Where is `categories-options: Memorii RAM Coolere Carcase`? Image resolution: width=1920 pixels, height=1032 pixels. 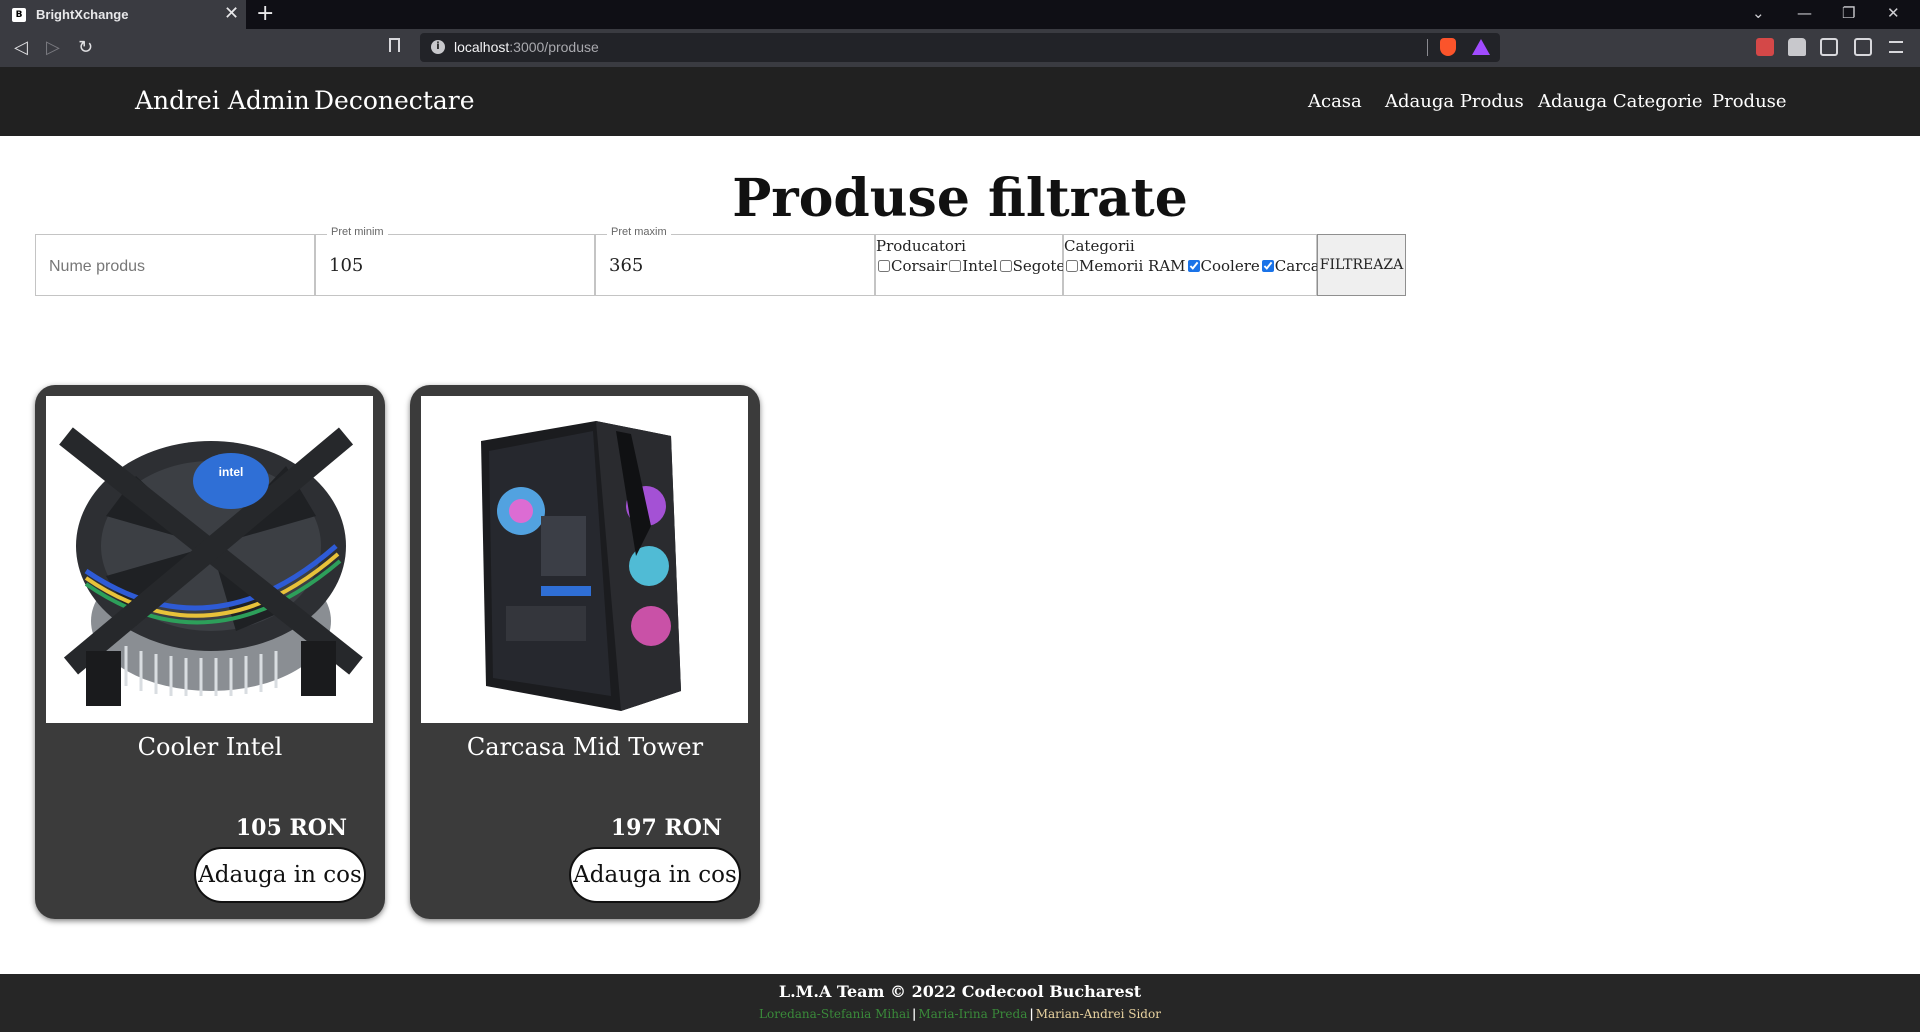 categories-options: Memorii RAM Coolere Carcase is located at coordinates (1200, 266).